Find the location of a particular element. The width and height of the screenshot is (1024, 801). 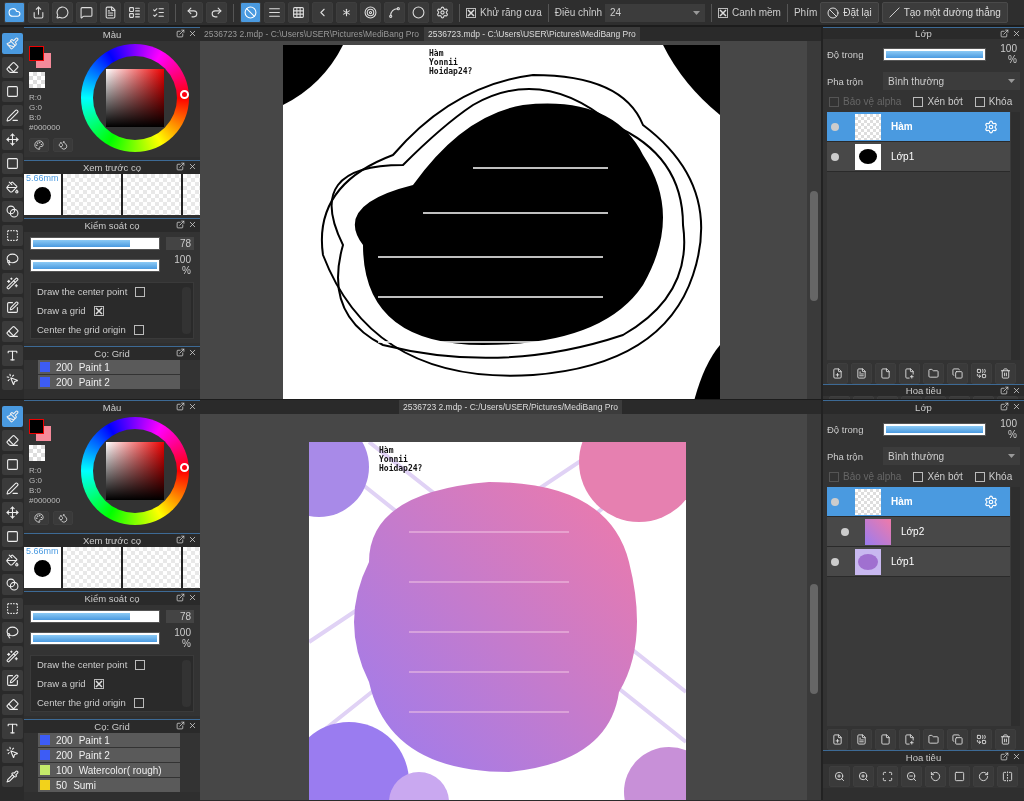

hue-marker-icon is located at coordinates (184, 94).